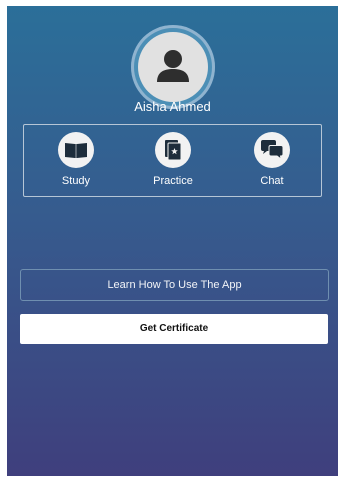  I want to click on stacked-cards-star-icon, so click(173, 150).